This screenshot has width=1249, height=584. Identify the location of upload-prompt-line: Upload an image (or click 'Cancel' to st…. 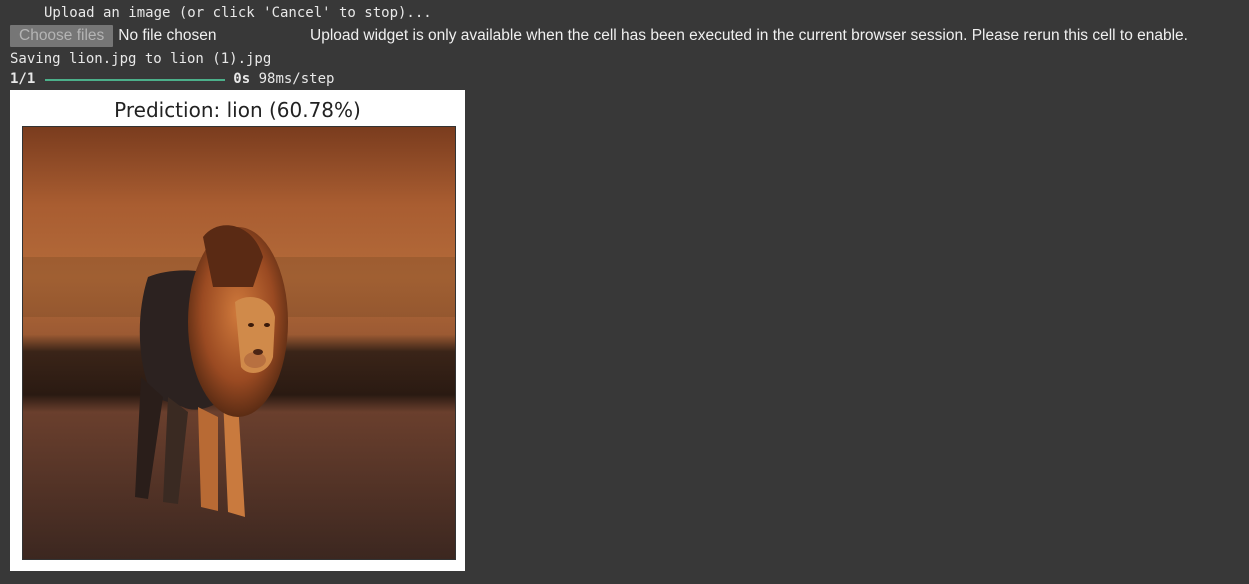
(221, 21).